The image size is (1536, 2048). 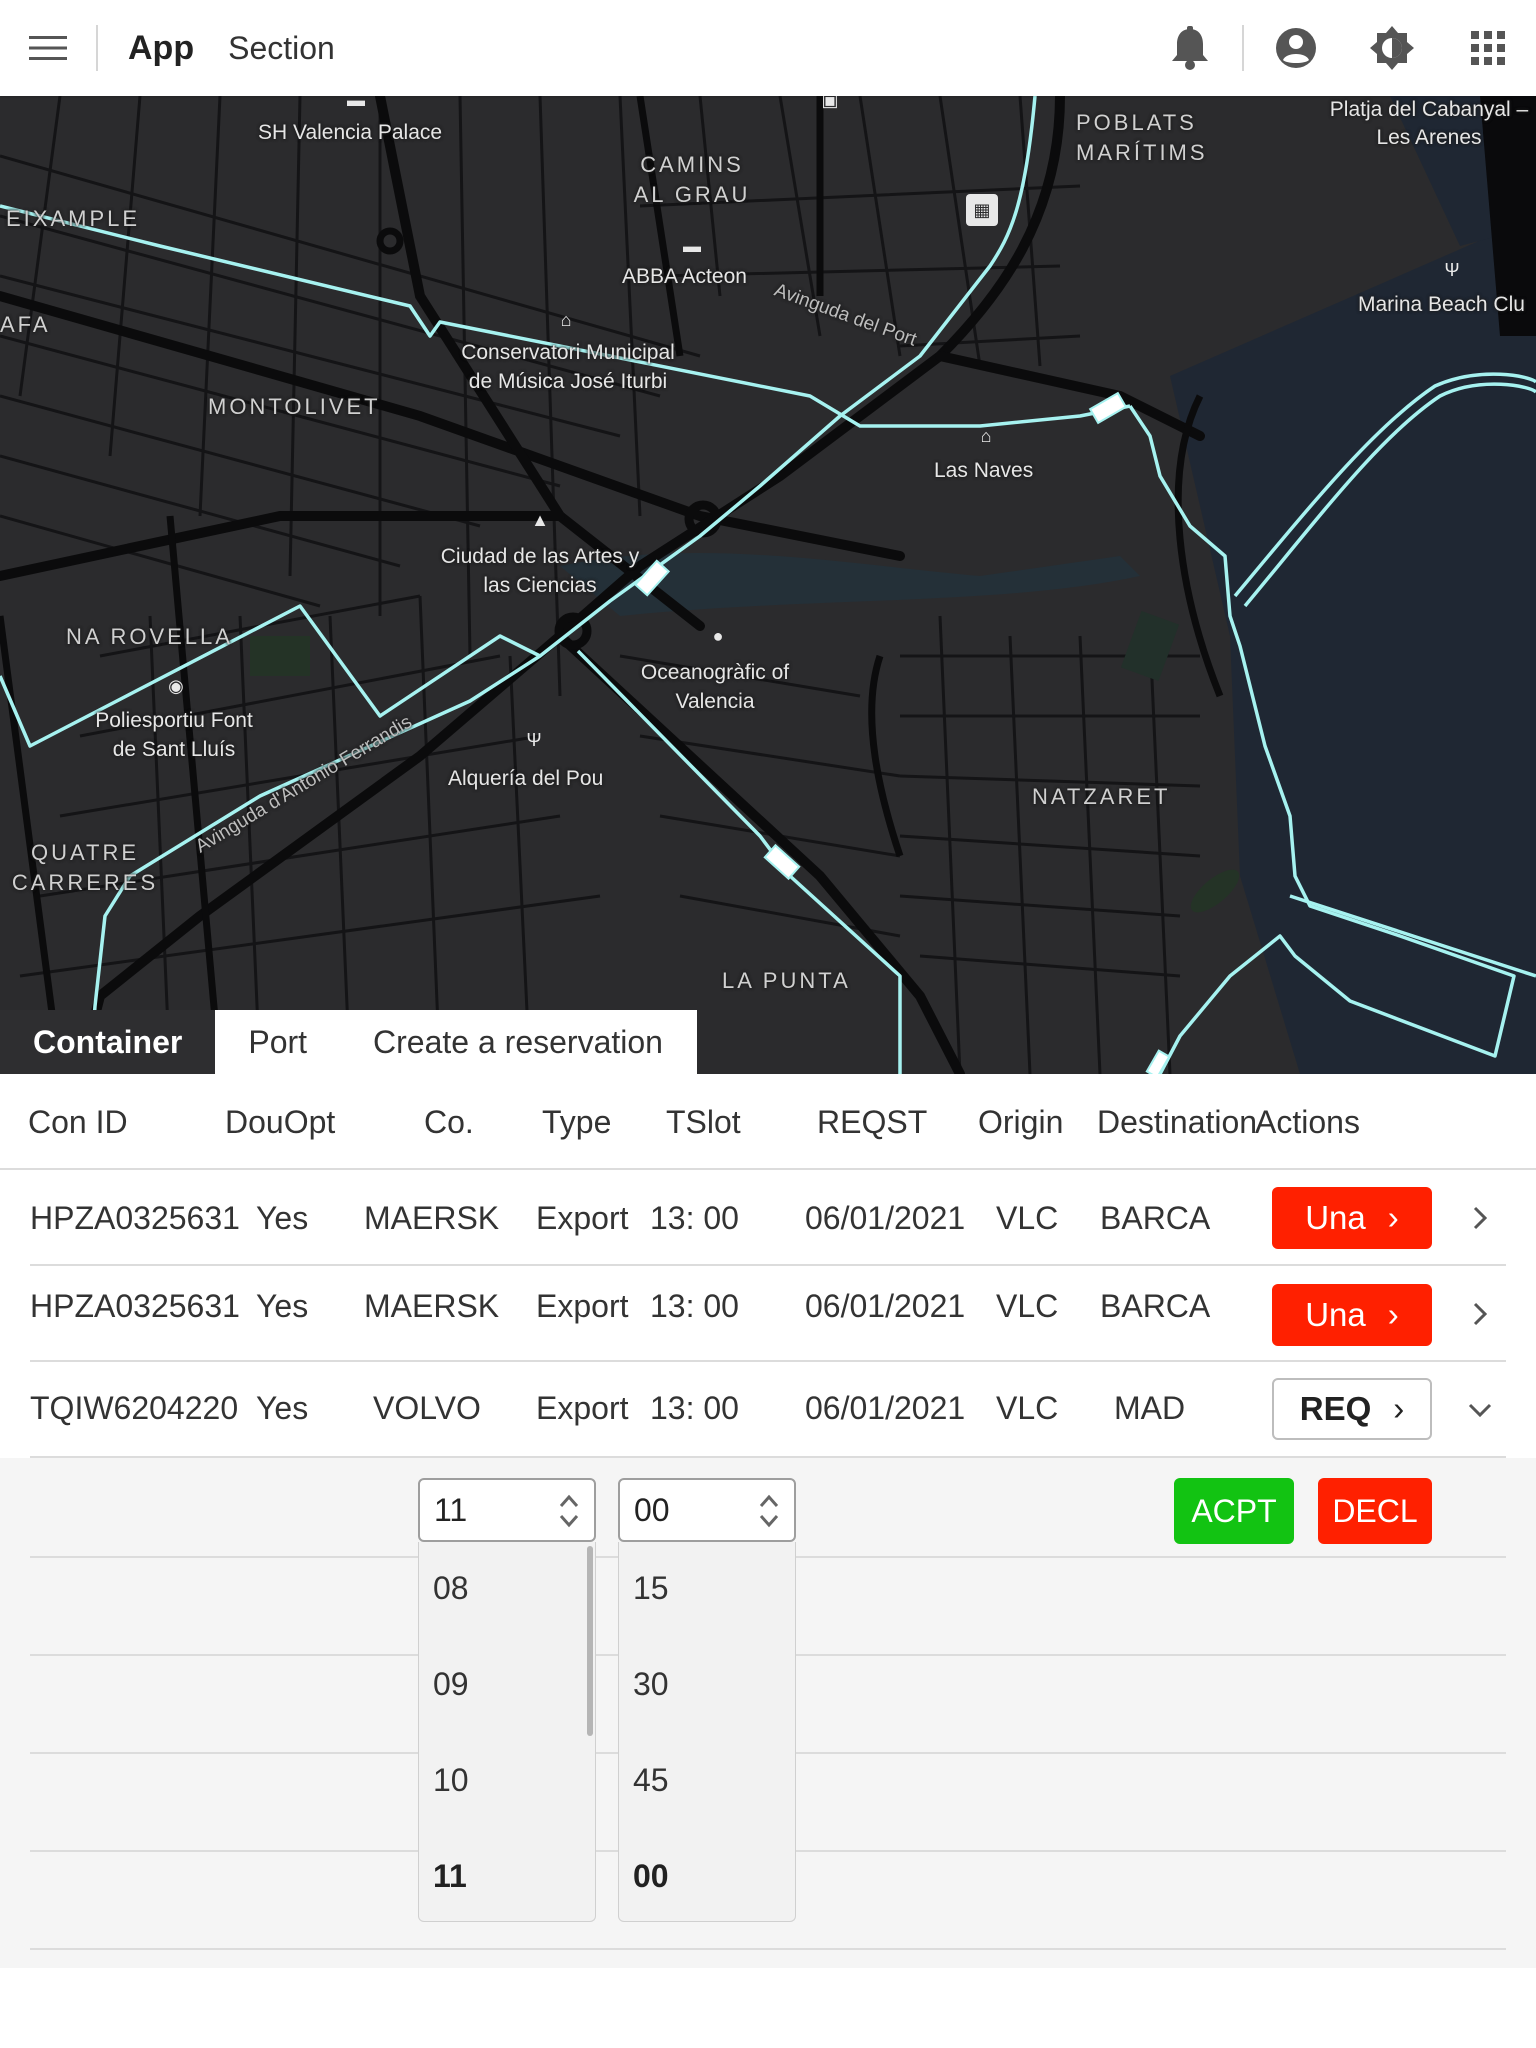 I want to click on row-collapse-button, so click(x=1480, y=1410).